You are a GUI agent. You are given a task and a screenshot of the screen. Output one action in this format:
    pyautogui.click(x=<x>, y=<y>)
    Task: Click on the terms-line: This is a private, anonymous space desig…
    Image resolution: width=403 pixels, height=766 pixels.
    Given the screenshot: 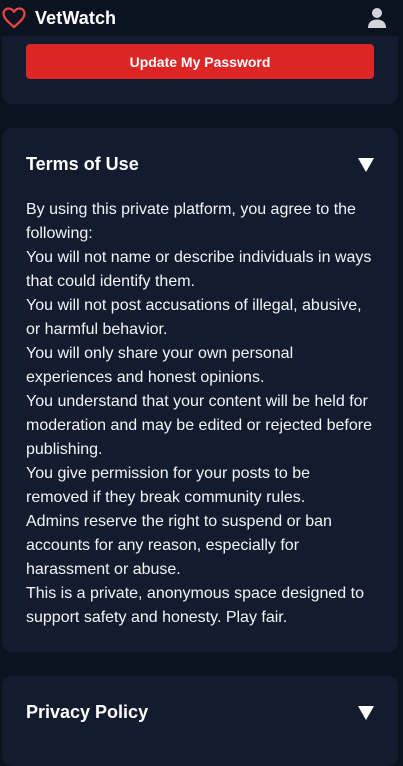 What is the action you would take?
    pyautogui.click(x=195, y=605)
    